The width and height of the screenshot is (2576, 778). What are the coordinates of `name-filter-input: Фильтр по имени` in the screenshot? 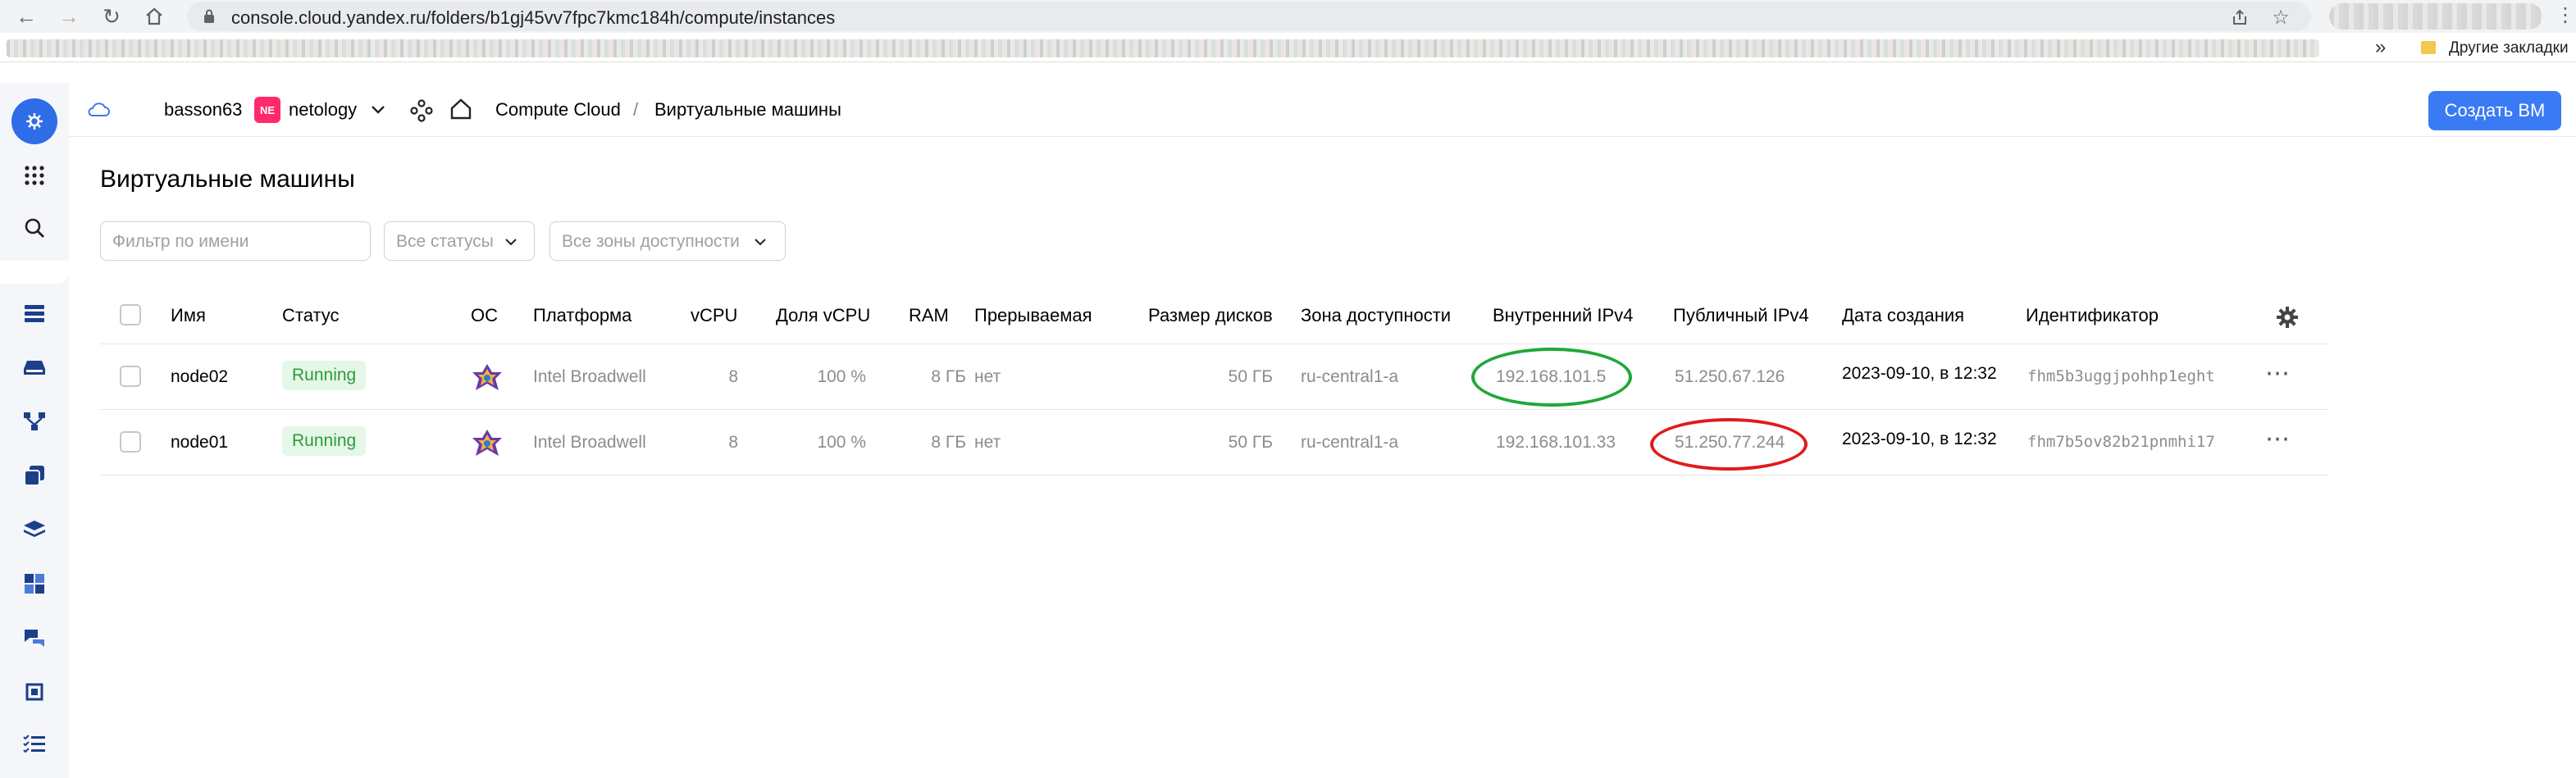 It's located at (235, 241).